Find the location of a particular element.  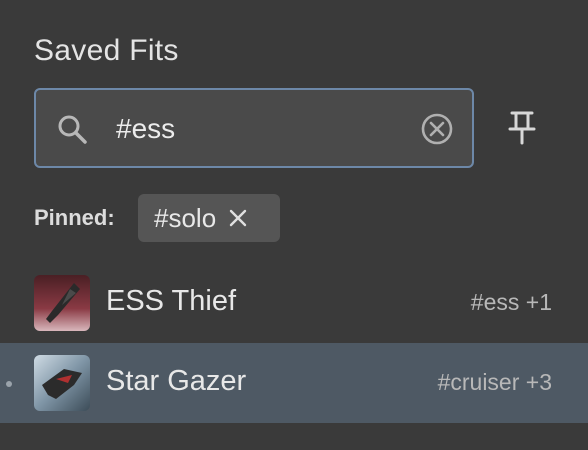

pinned-tag-label: #solo is located at coordinates (185, 217).